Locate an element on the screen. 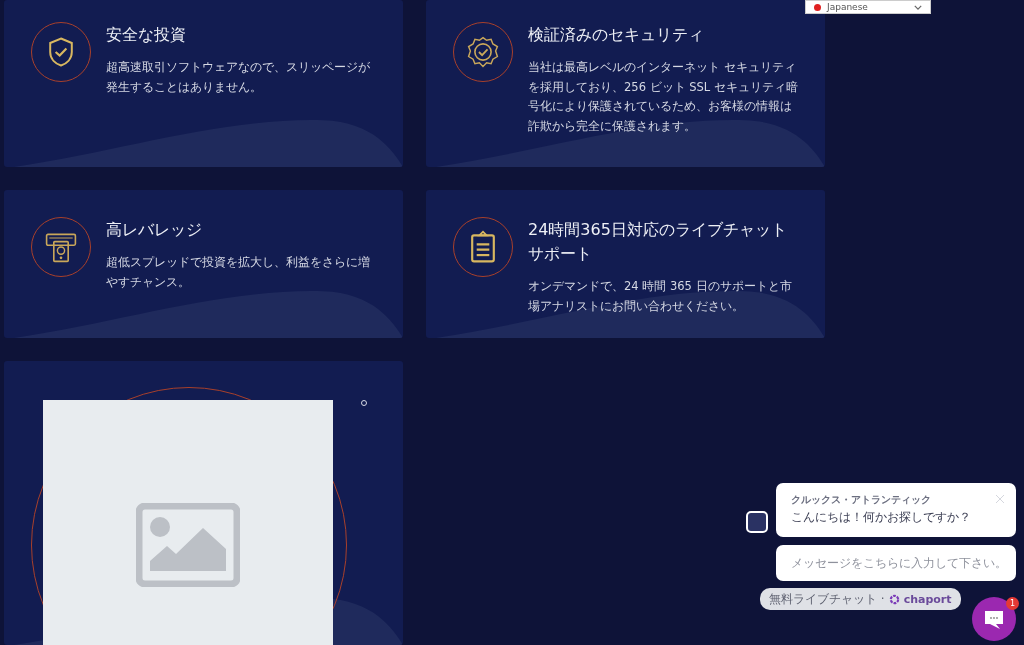  unread-badge: 1 is located at coordinates (1012, 603).